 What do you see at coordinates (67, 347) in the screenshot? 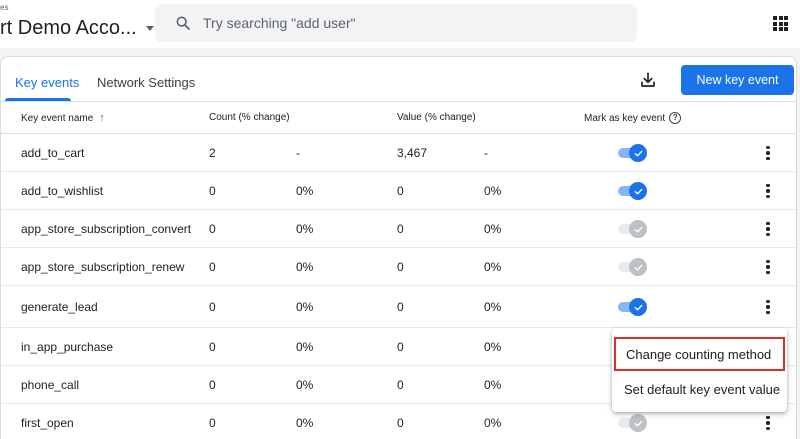
I see `event-name-cell: in_app_purchase` at bounding box center [67, 347].